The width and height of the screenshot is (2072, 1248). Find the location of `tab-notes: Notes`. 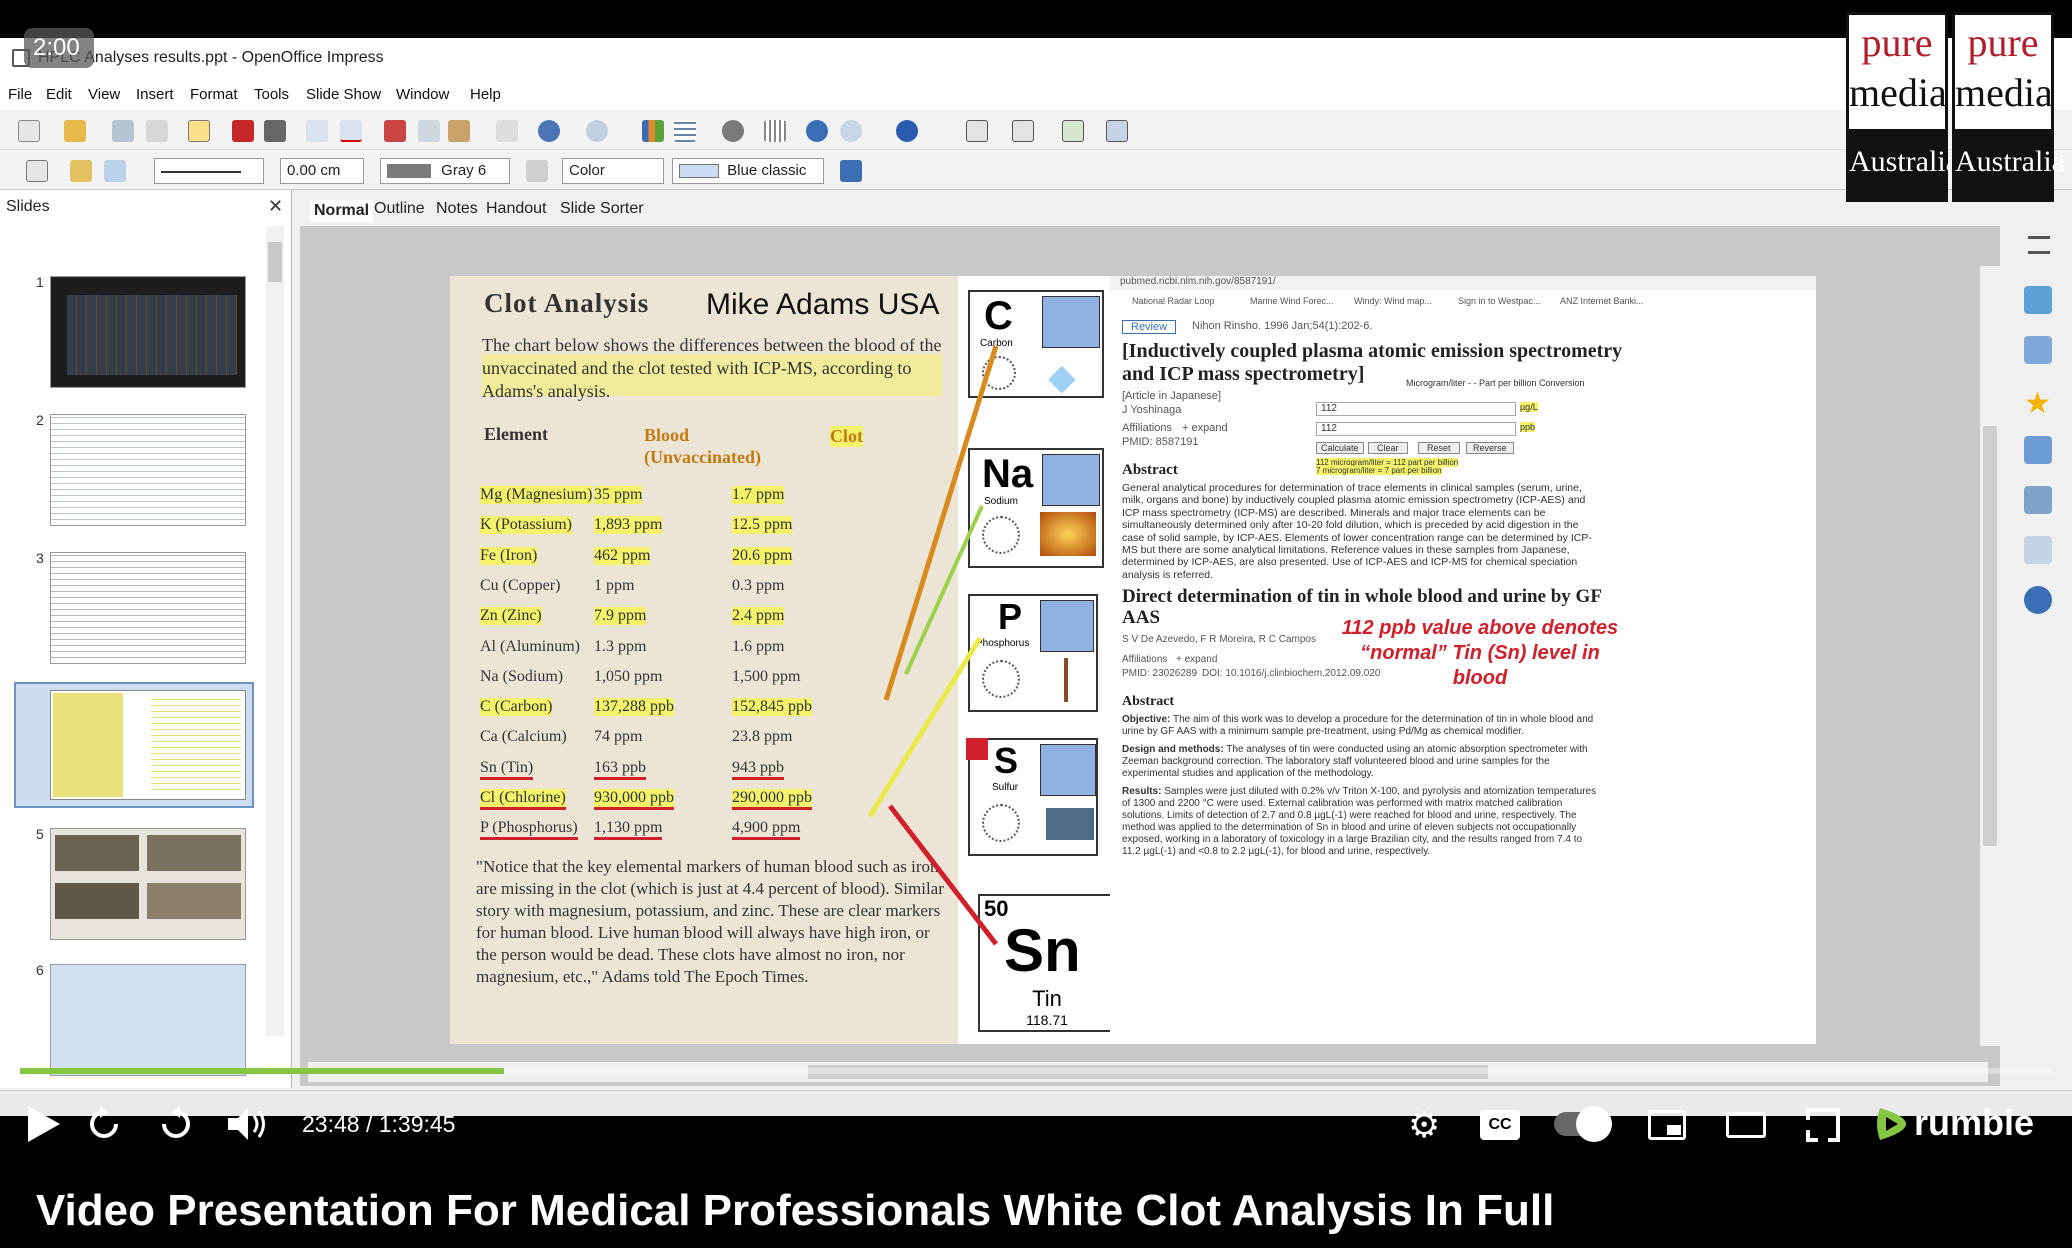

tab-notes: Notes is located at coordinates (457, 209).